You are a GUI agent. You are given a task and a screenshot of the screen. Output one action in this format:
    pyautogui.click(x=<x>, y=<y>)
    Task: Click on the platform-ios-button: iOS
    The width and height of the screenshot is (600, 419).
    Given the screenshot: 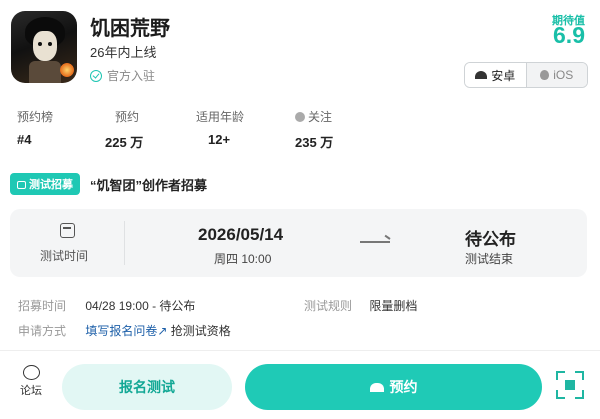 What is the action you would take?
    pyautogui.click(x=556, y=75)
    